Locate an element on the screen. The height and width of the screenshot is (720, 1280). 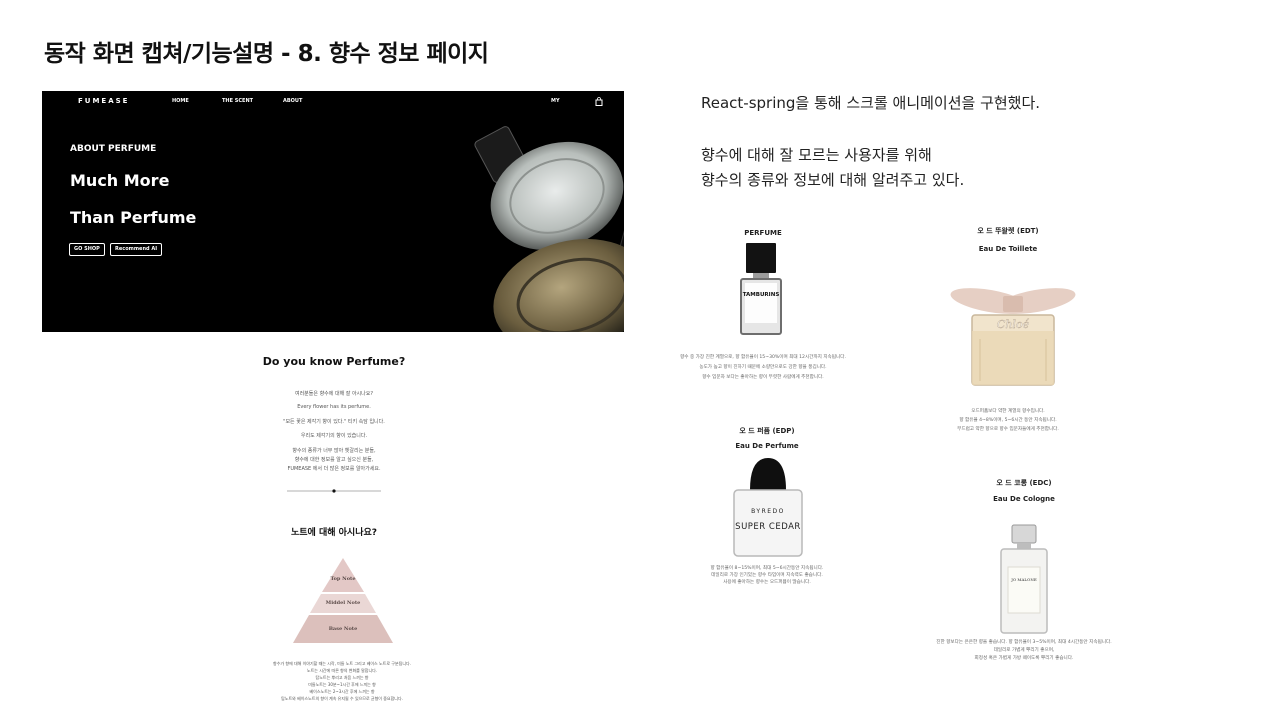
pyramid-top-note is located at coordinates (343, 575).